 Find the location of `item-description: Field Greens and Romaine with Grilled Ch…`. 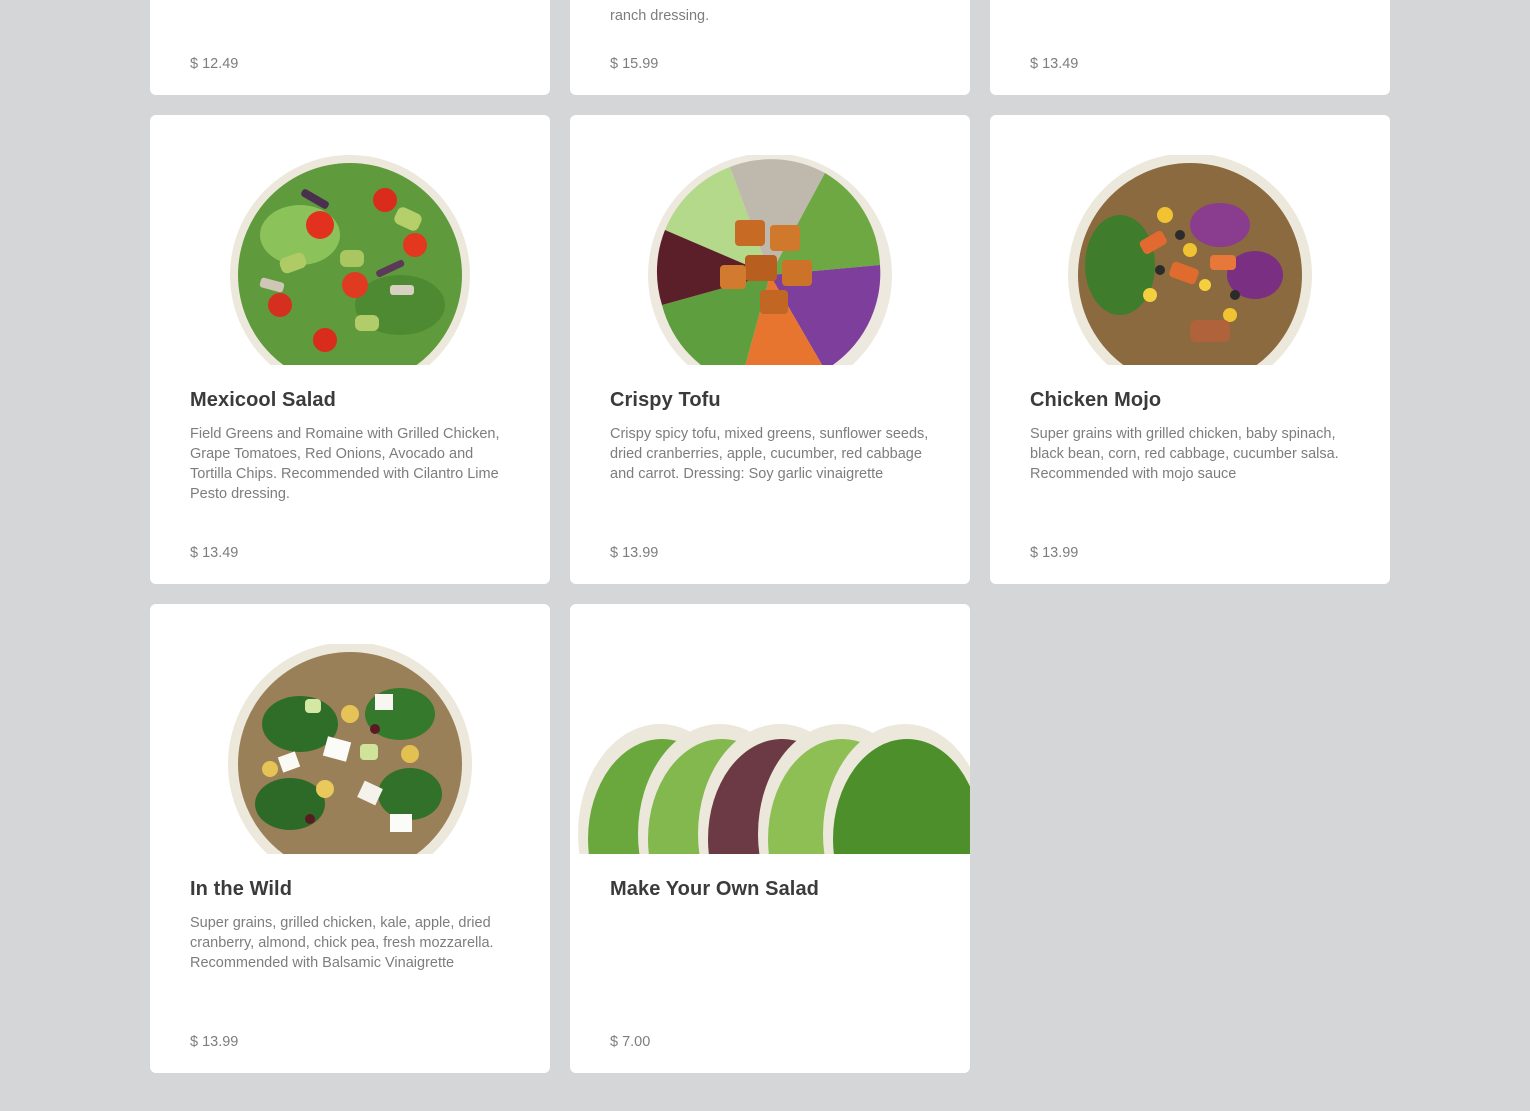

item-description: Field Greens and Romaine with Grilled Ch… is located at coordinates (345, 464).